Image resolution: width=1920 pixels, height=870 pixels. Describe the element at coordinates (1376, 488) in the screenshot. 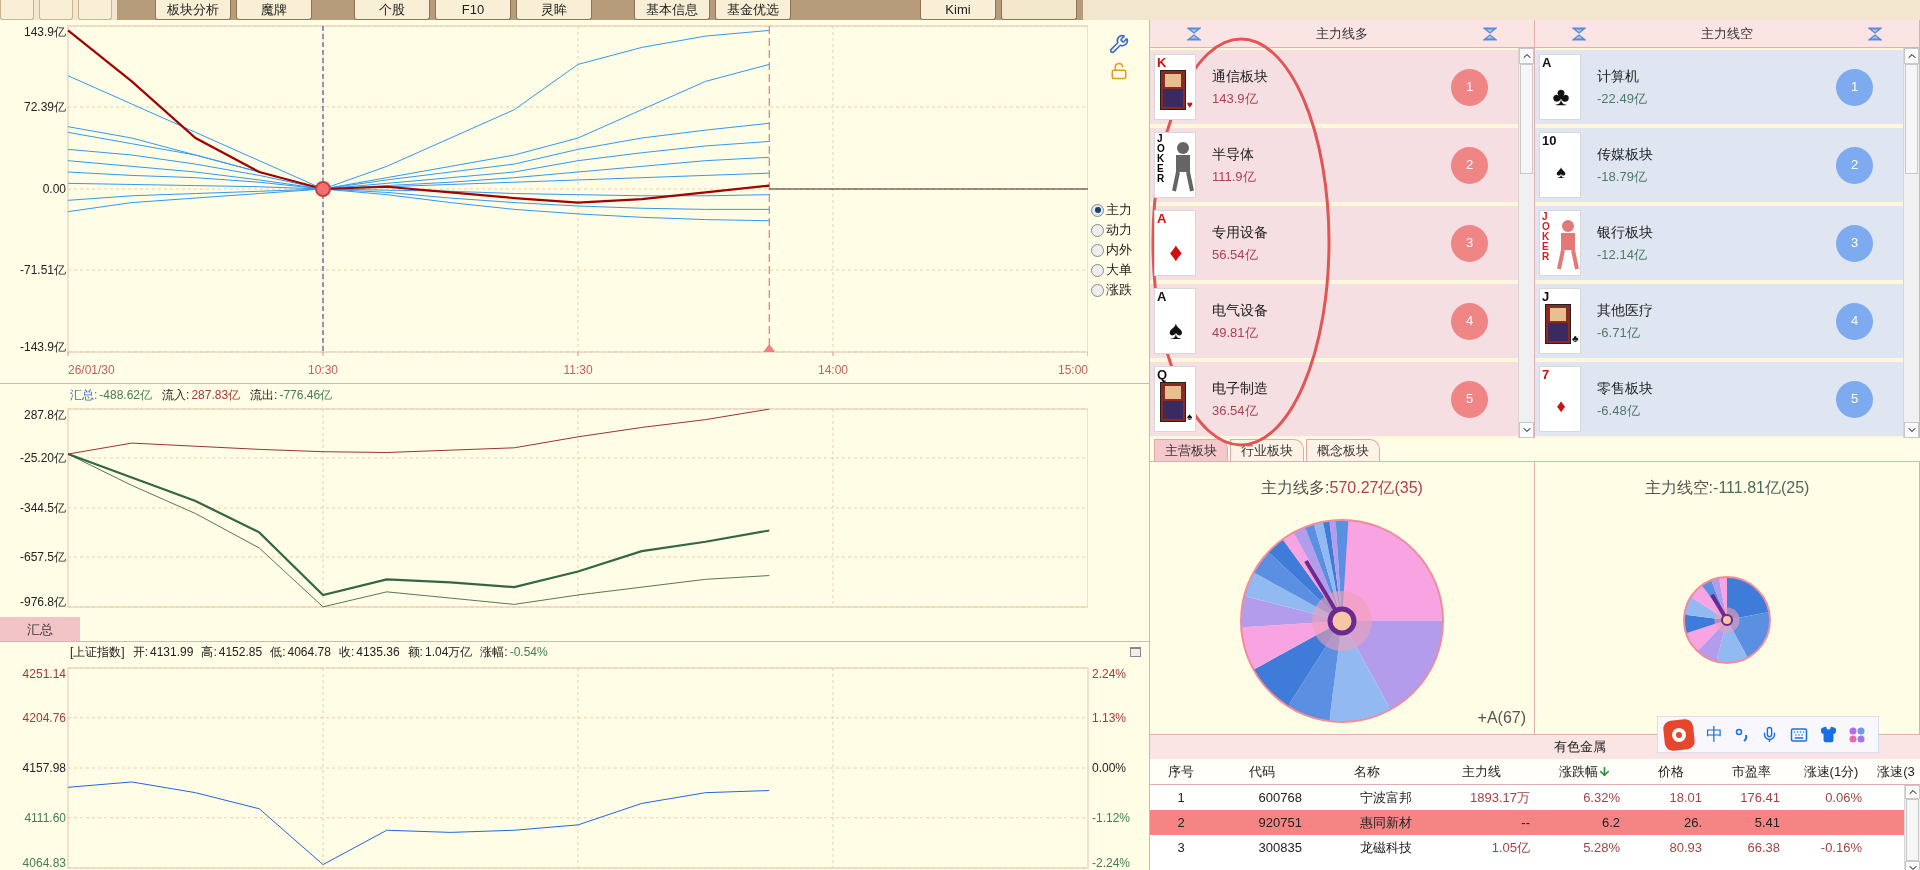

I see `pie-total: 570.27亿(35)` at that location.